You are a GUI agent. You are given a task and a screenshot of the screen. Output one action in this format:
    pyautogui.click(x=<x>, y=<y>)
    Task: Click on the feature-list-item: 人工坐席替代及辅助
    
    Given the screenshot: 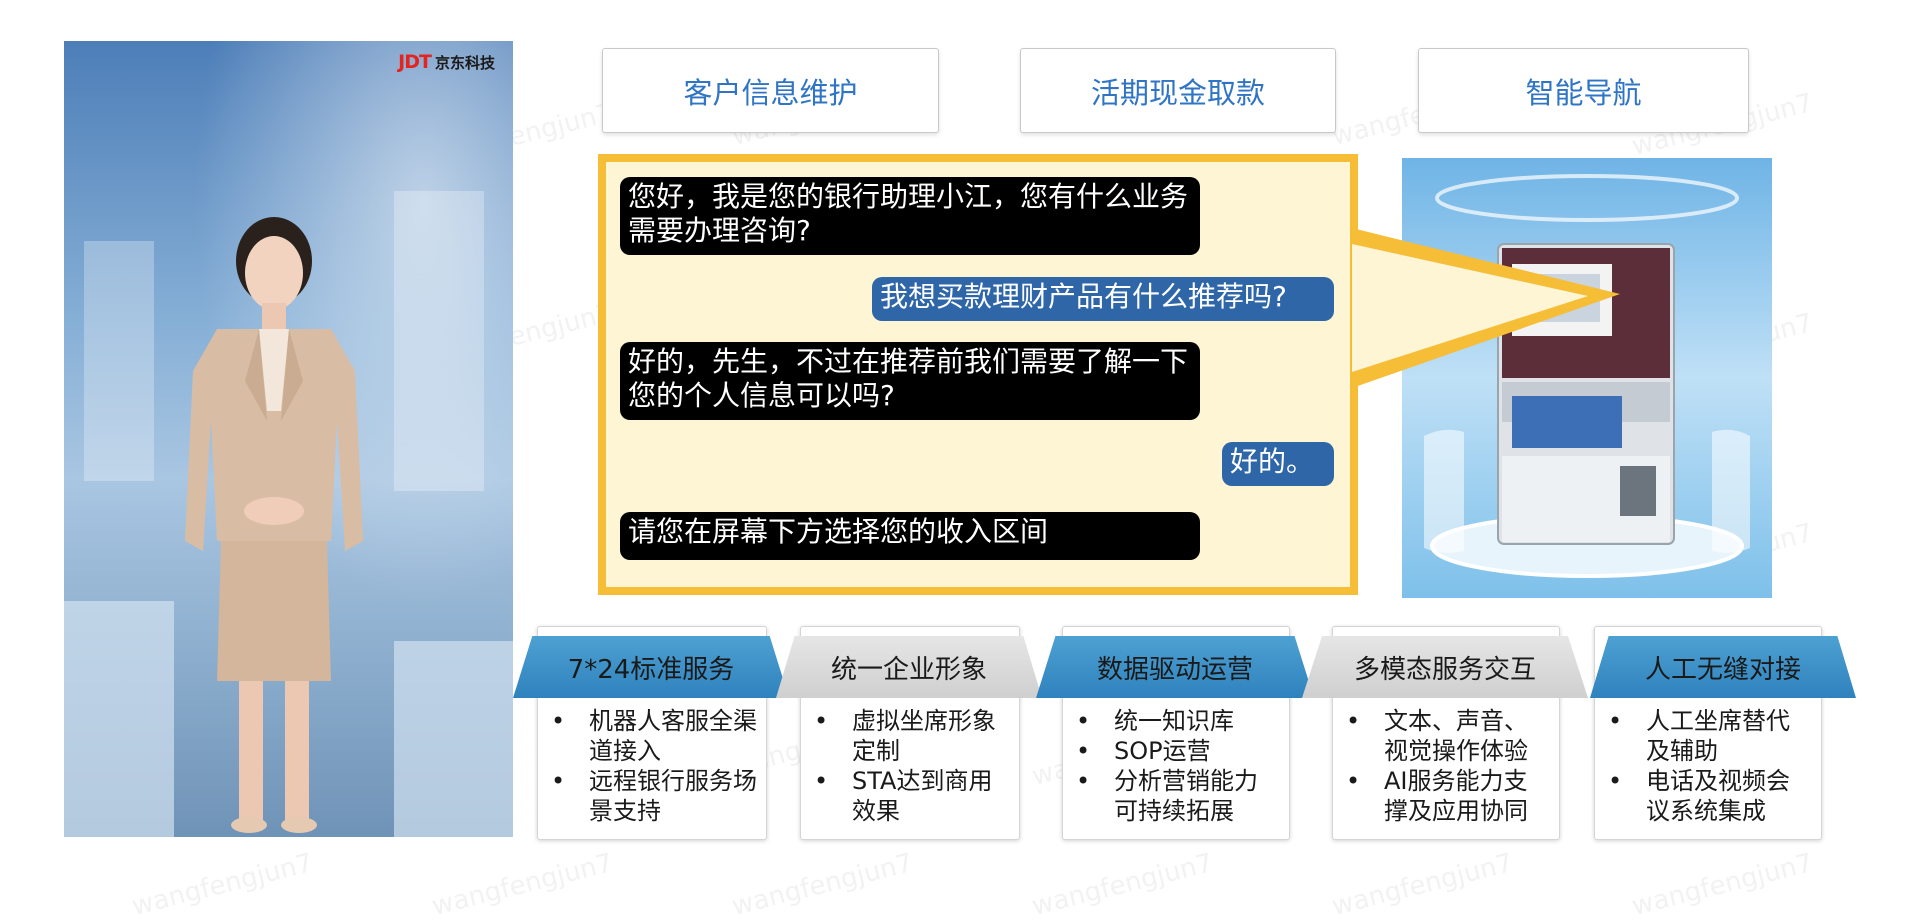 What is the action you would take?
    pyautogui.click(x=1710, y=736)
    